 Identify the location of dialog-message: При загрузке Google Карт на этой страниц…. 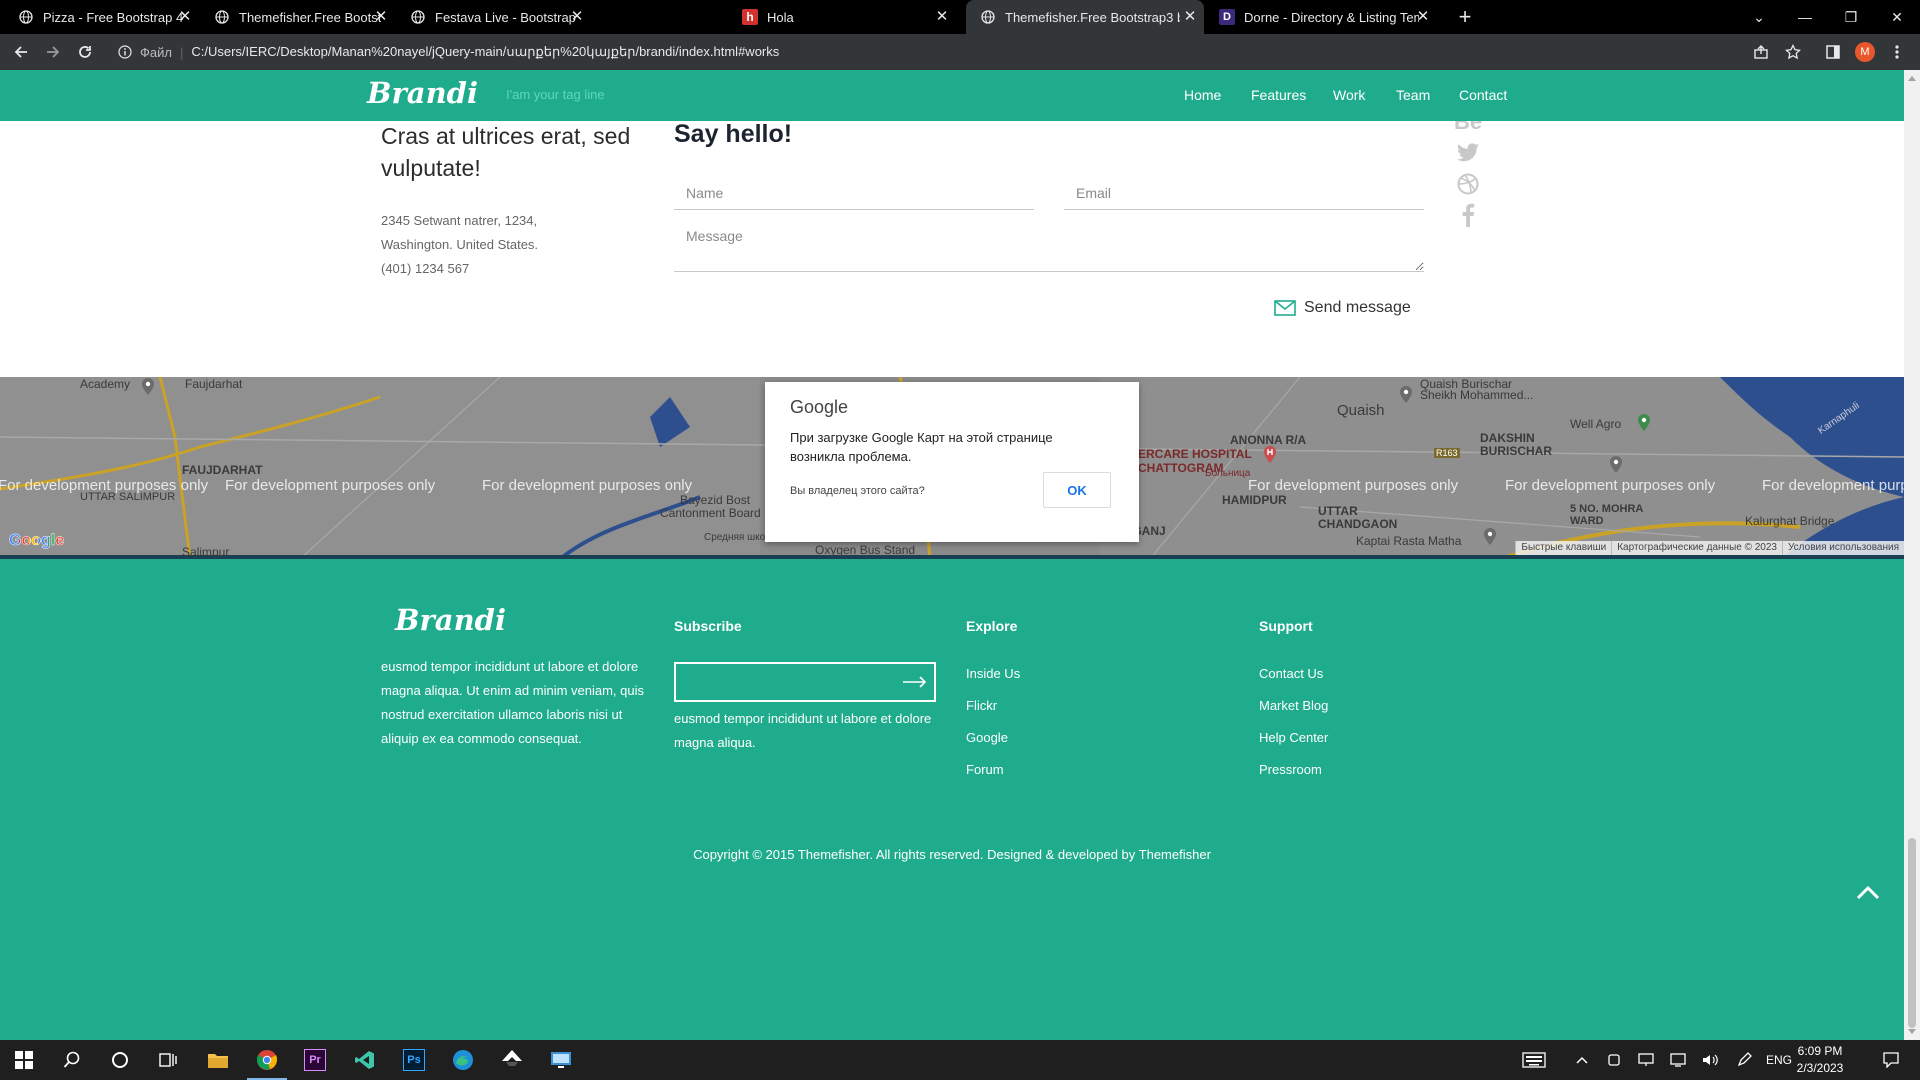
(921, 447).